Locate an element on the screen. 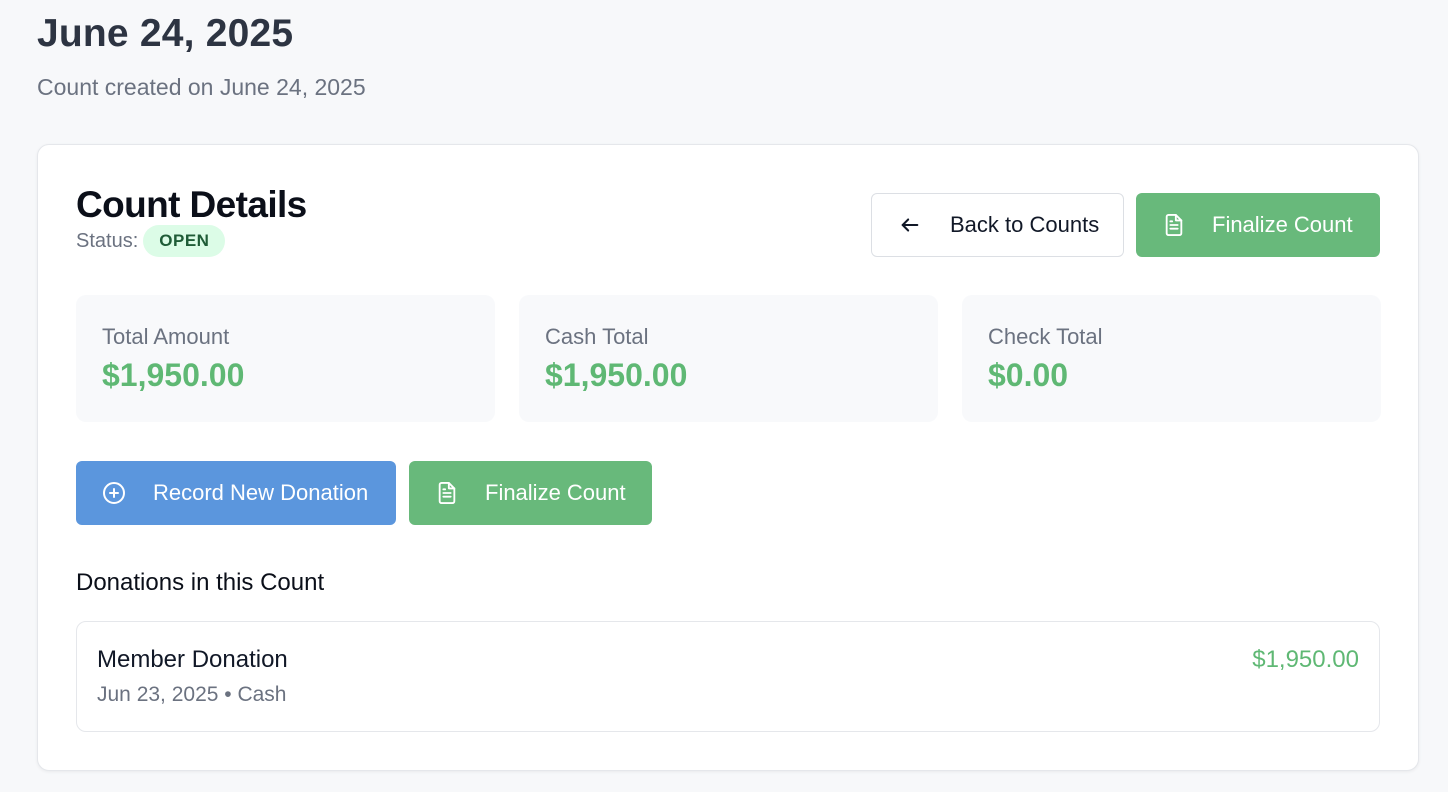 The width and height of the screenshot is (1448, 792). back-to-counts-label: Back to Counts is located at coordinates (1025, 224).